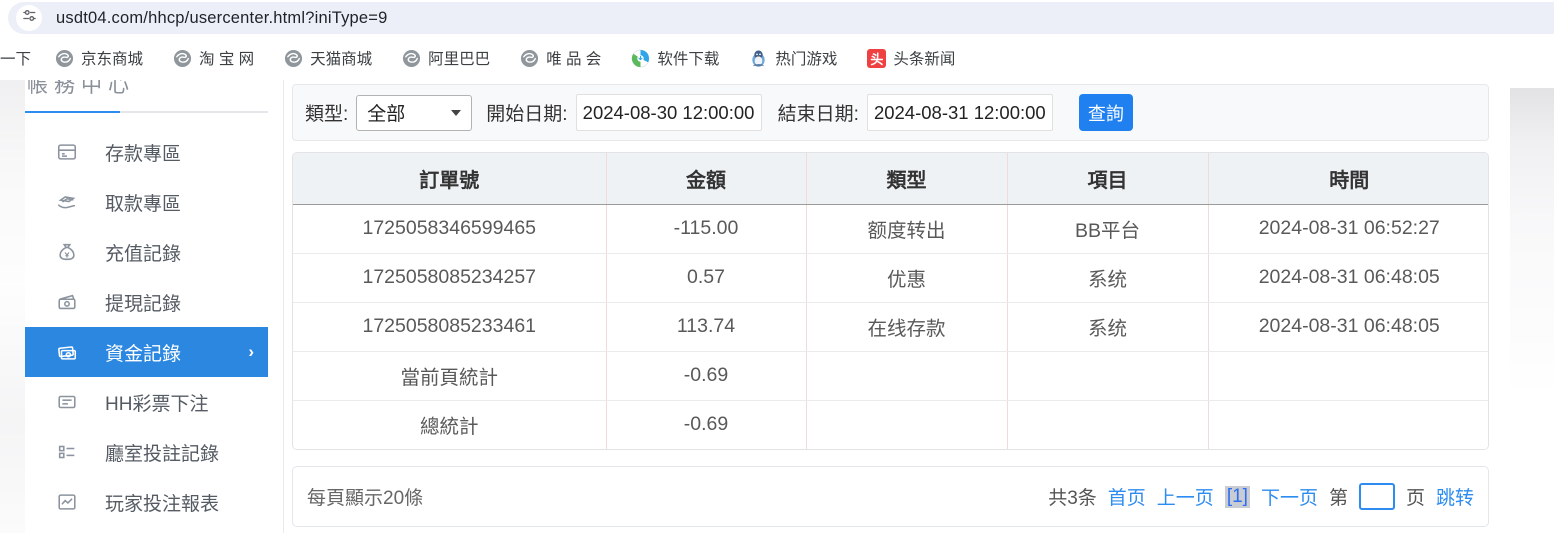  Describe the element at coordinates (706, 424) in the screenshot. I see `cell-amount: -0.69` at that location.